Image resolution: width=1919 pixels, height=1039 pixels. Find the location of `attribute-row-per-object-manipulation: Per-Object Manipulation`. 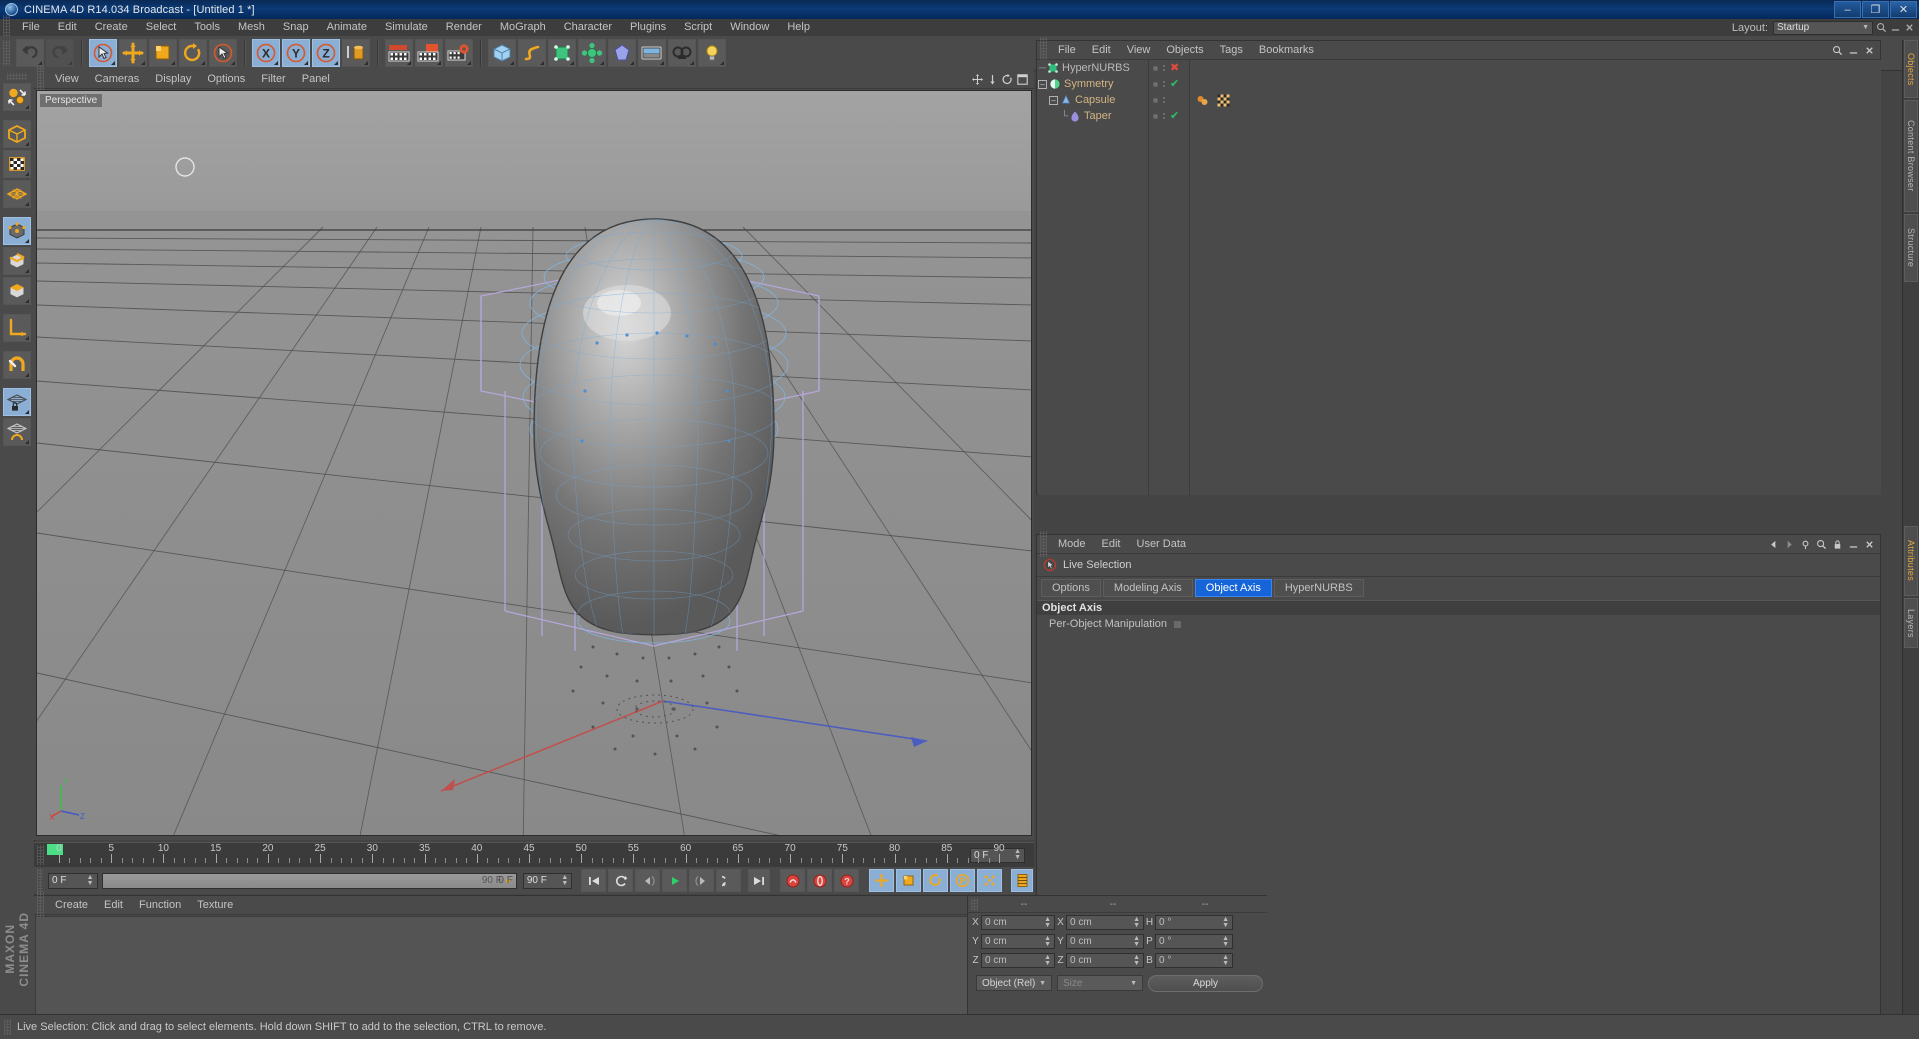

attribute-row-per-object-manipulation: Per-Object Manipulation is located at coordinates (1458, 624).